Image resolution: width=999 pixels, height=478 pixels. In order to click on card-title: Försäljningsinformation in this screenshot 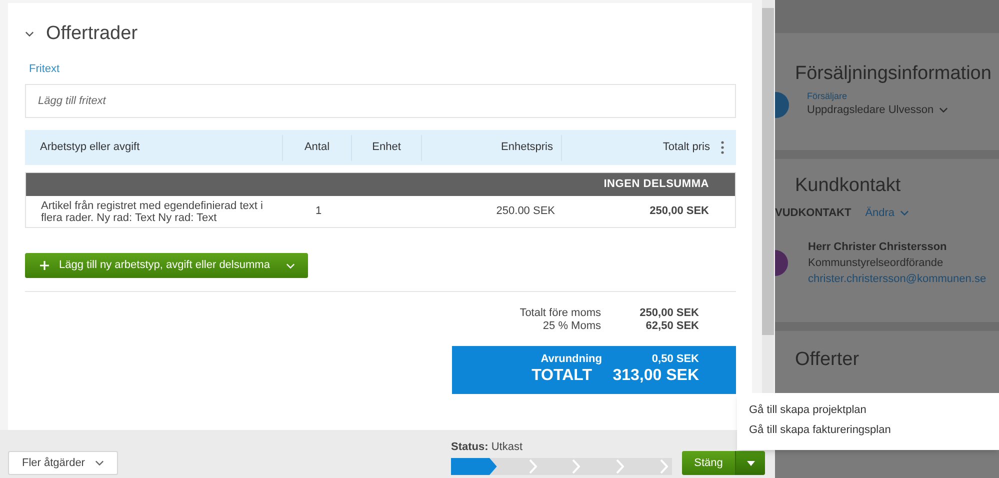, I will do `click(893, 74)`.